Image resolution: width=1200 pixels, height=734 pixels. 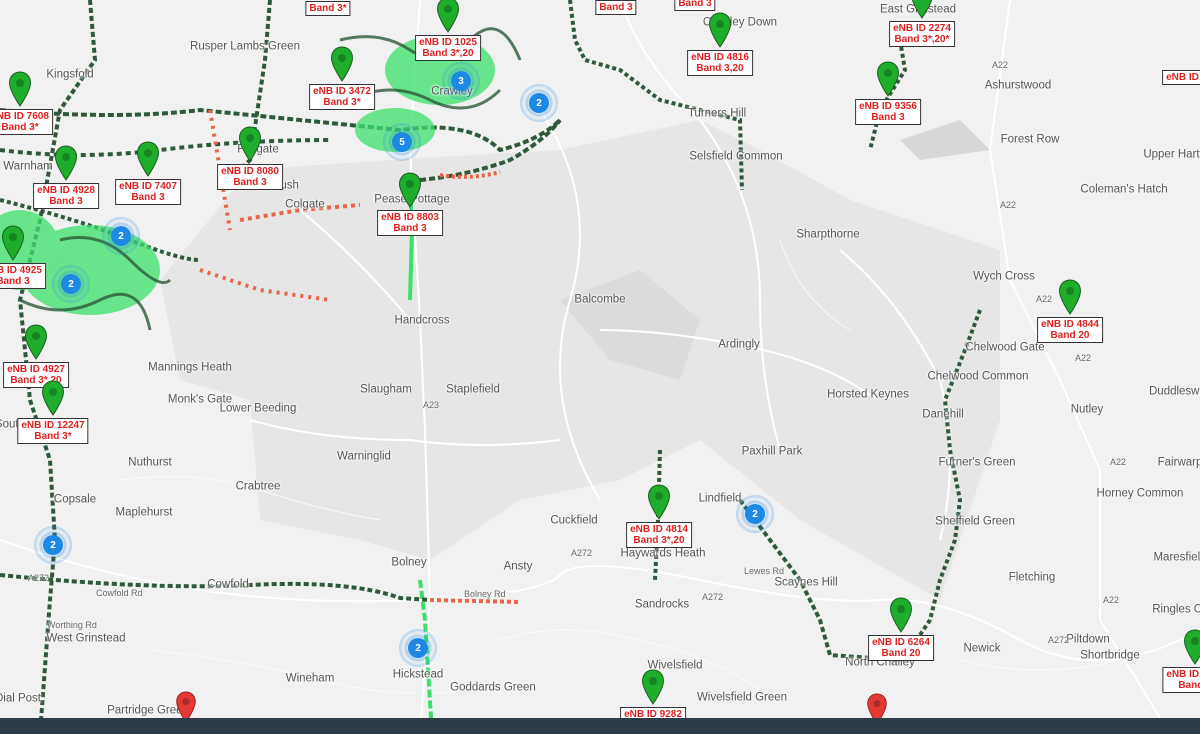 I want to click on site-label-partial: Band 3*, so click(x=328, y=8).